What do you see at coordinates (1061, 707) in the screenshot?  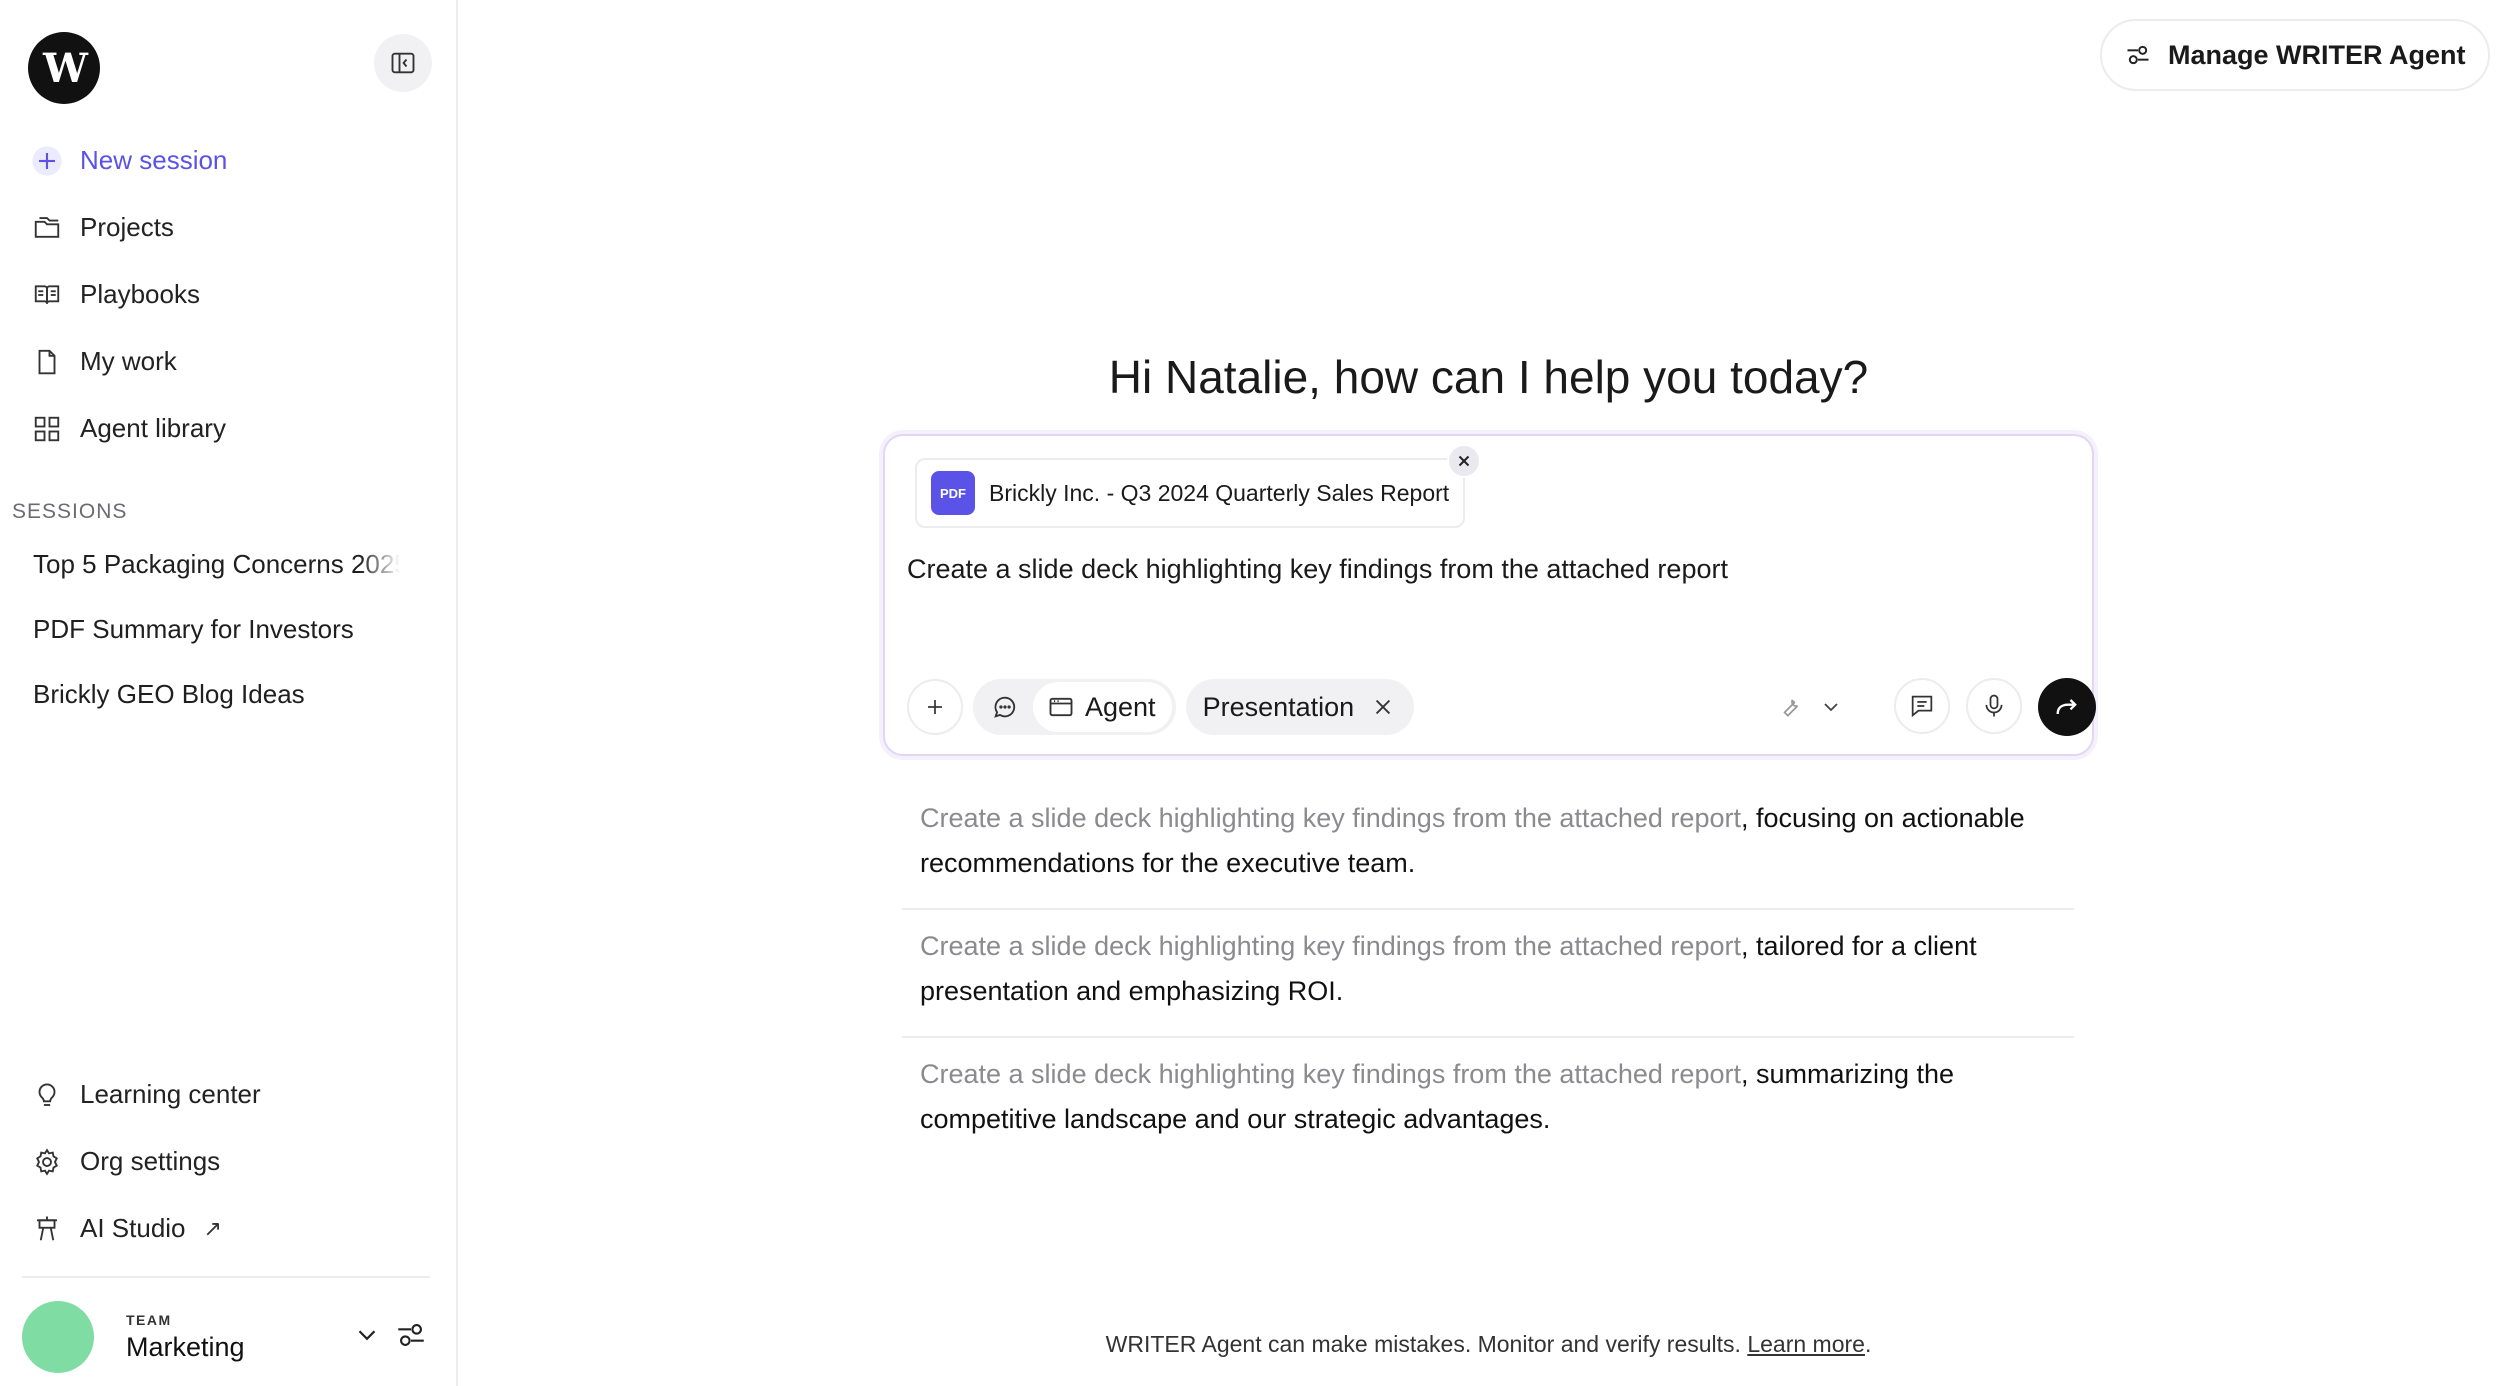 I see `browser-window-icon` at bounding box center [1061, 707].